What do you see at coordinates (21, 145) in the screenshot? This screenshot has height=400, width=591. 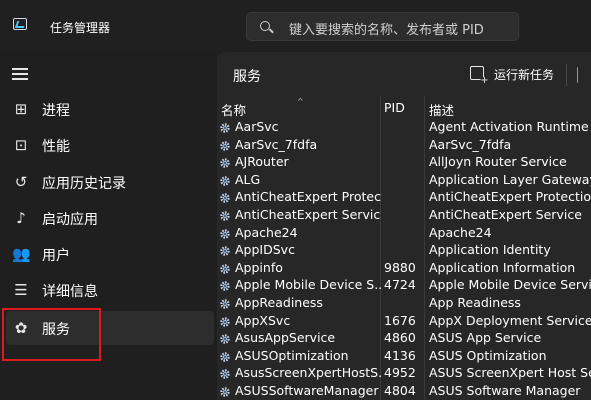 I see `performance-icon: ⊡` at bounding box center [21, 145].